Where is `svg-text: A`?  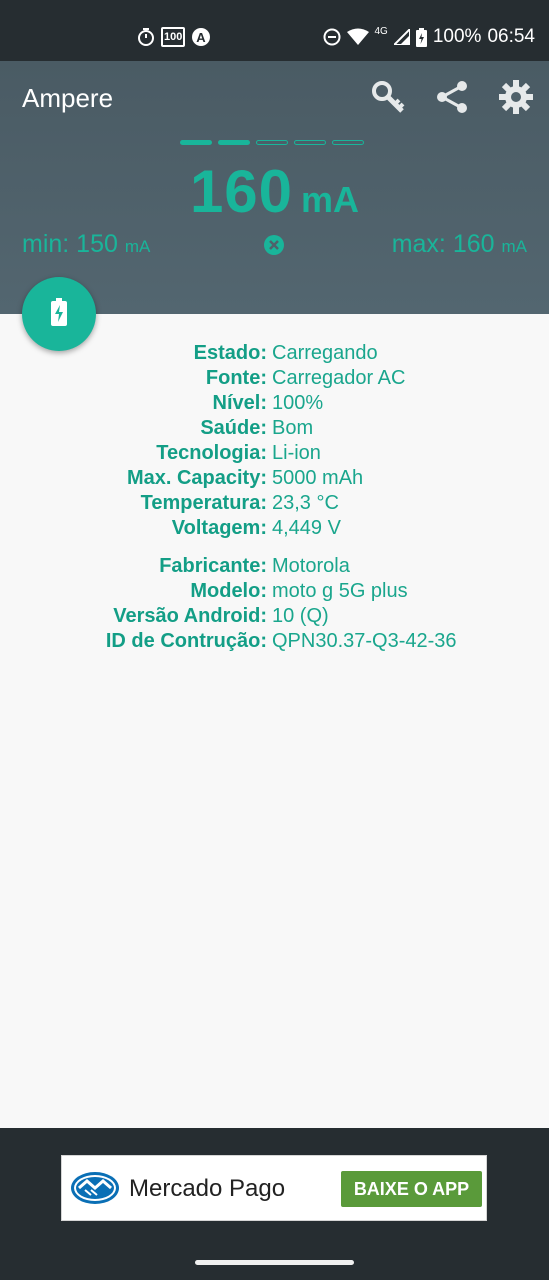
svg-text: A is located at coordinates (202, 37).